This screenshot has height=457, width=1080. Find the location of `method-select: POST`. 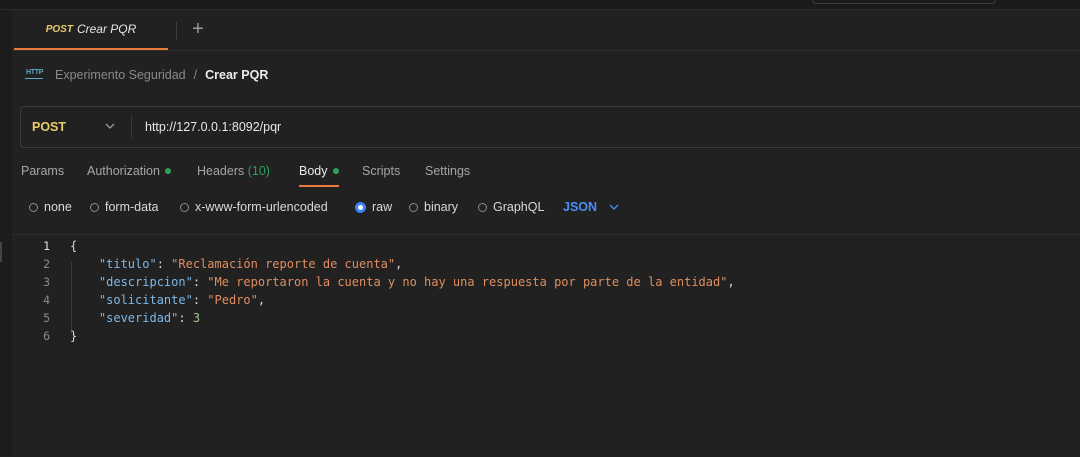

method-select: POST is located at coordinates (49, 127).